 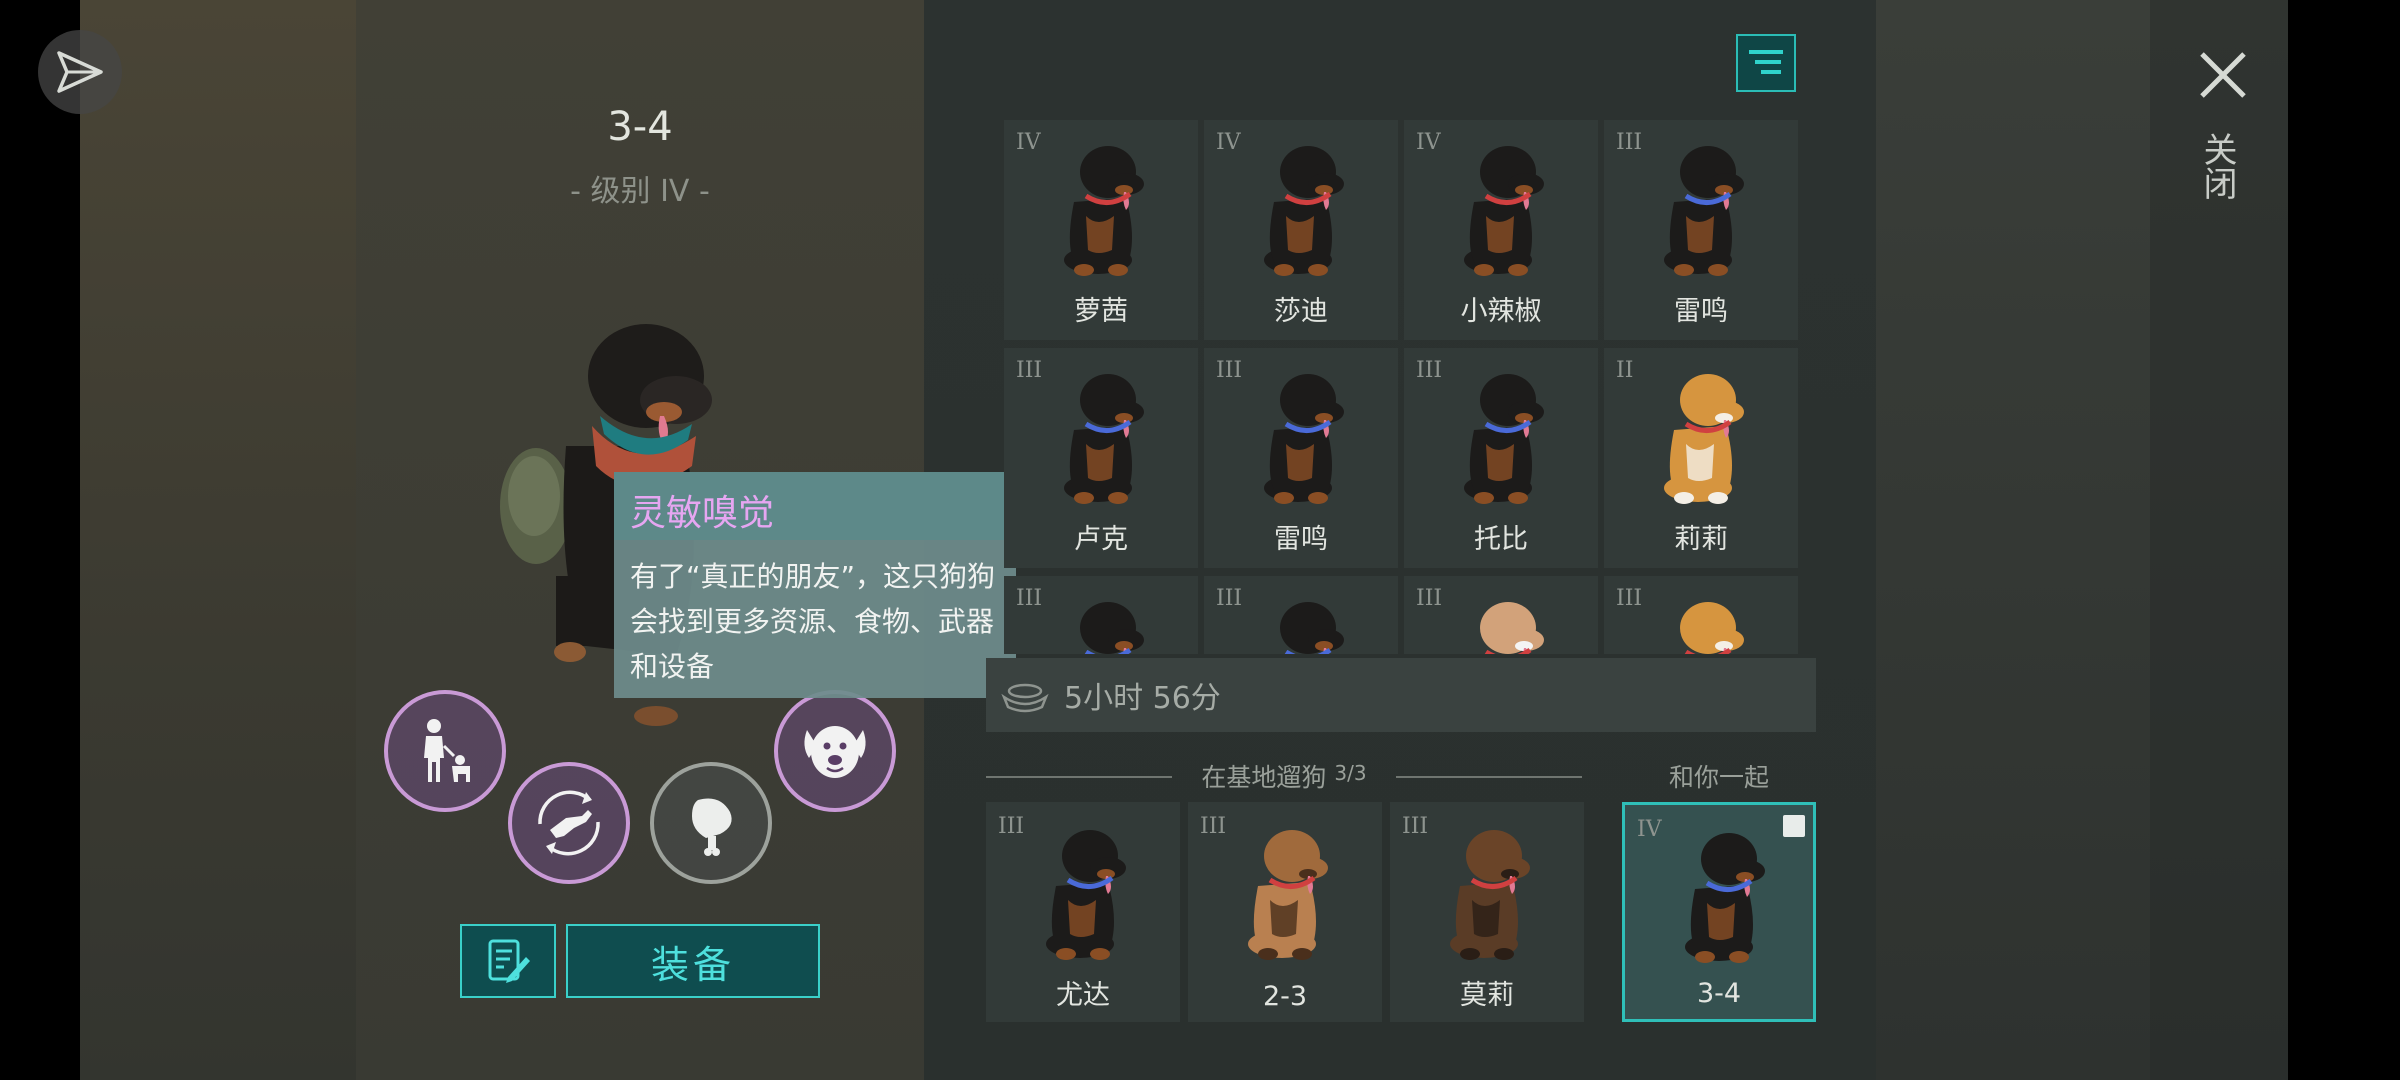 I want to click on dog-name-title: 3-4, so click(x=640, y=127).